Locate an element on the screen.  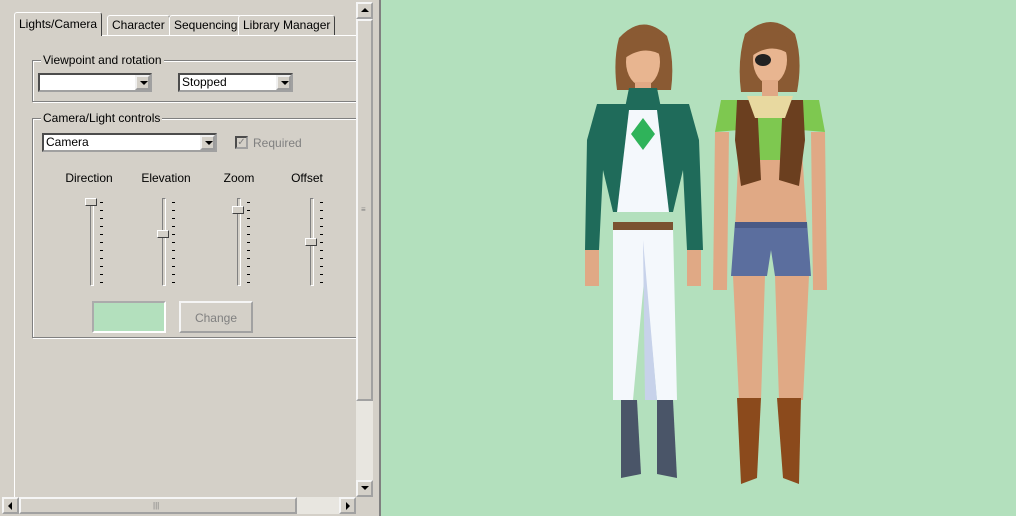
viewpoint-select is located at coordinates (95, 82).